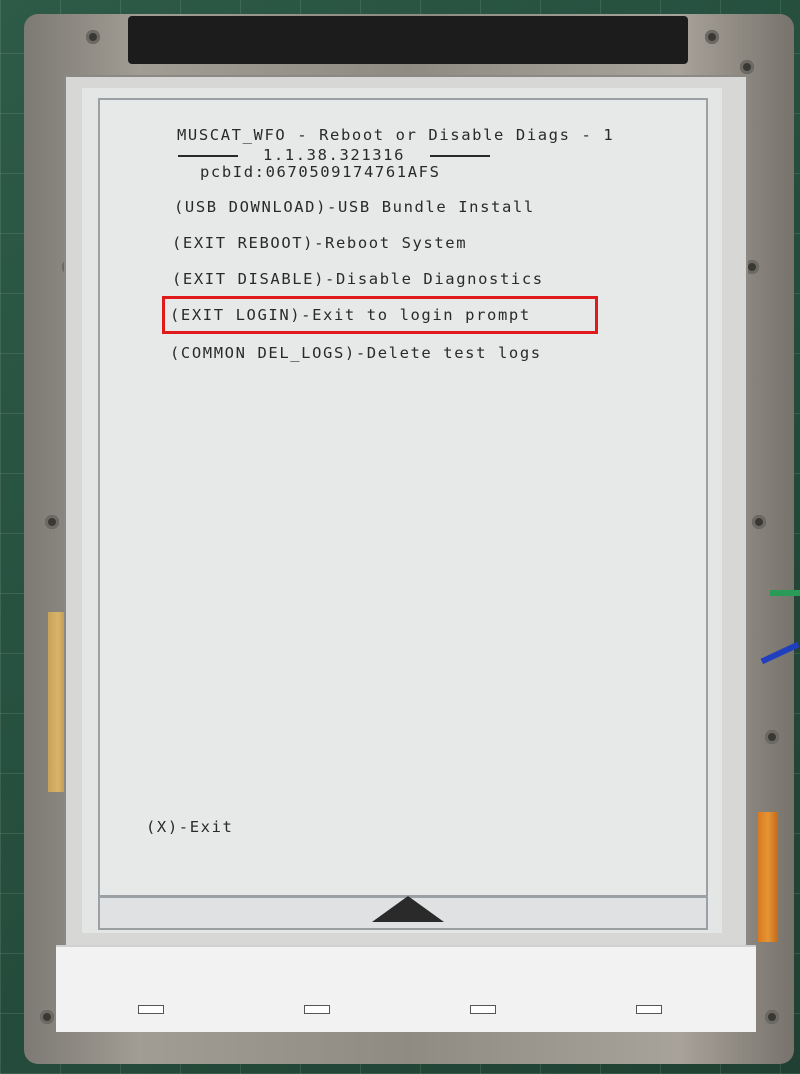  Describe the element at coordinates (320, 172) in the screenshot. I see `pcb-id: pcbId:0670509174761AFS` at that location.